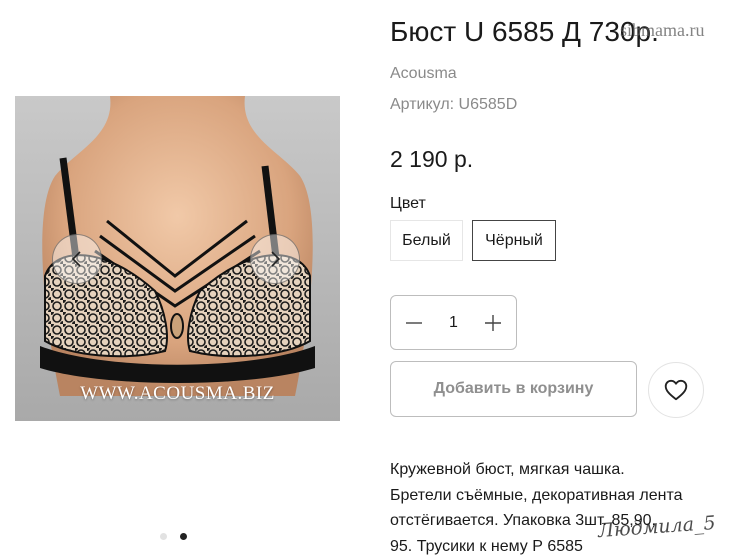 The width and height of the screenshot is (741, 557). Describe the element at coordinates (454, 104) in the screenshot. I see `product-sku: Артикул: U6585D` at that location.